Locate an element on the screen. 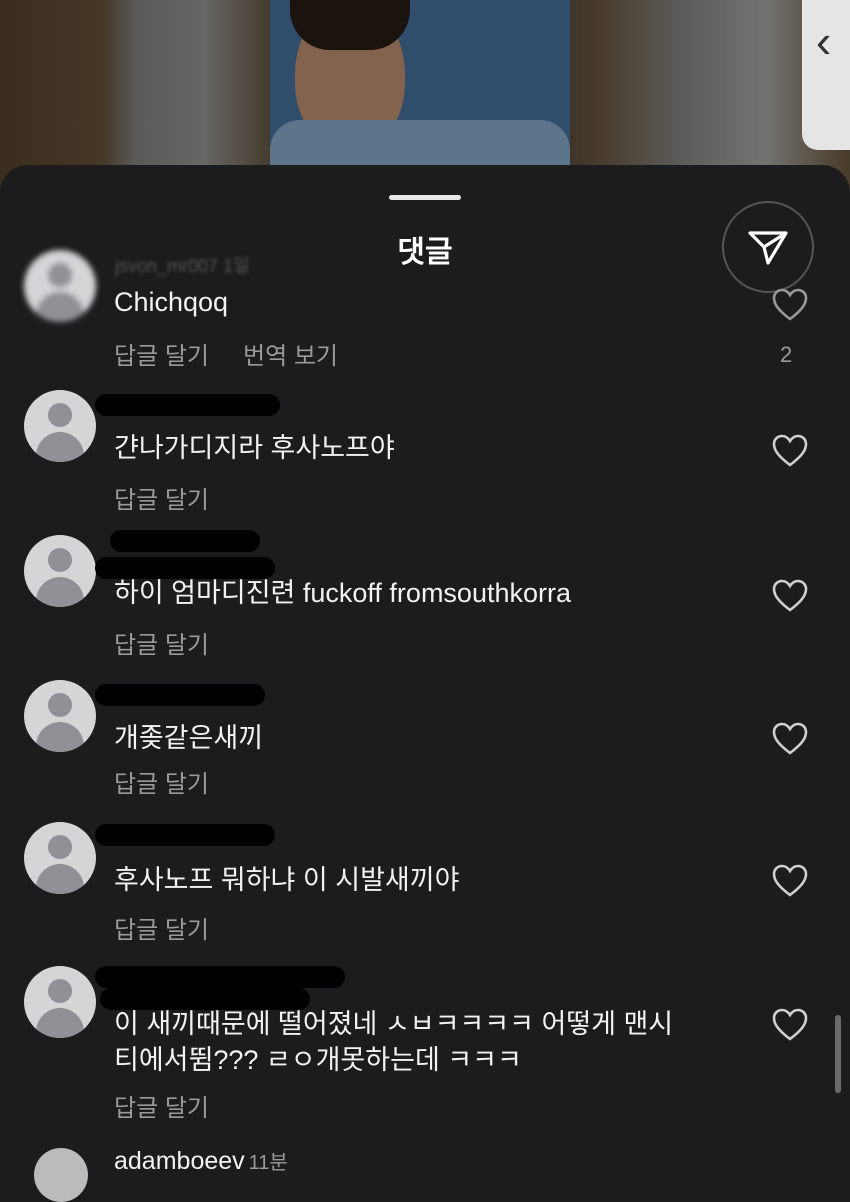  comment-text: 하이 엄마디진련 fuckoff fromsouthkorra is located at coordinates (342, 593).